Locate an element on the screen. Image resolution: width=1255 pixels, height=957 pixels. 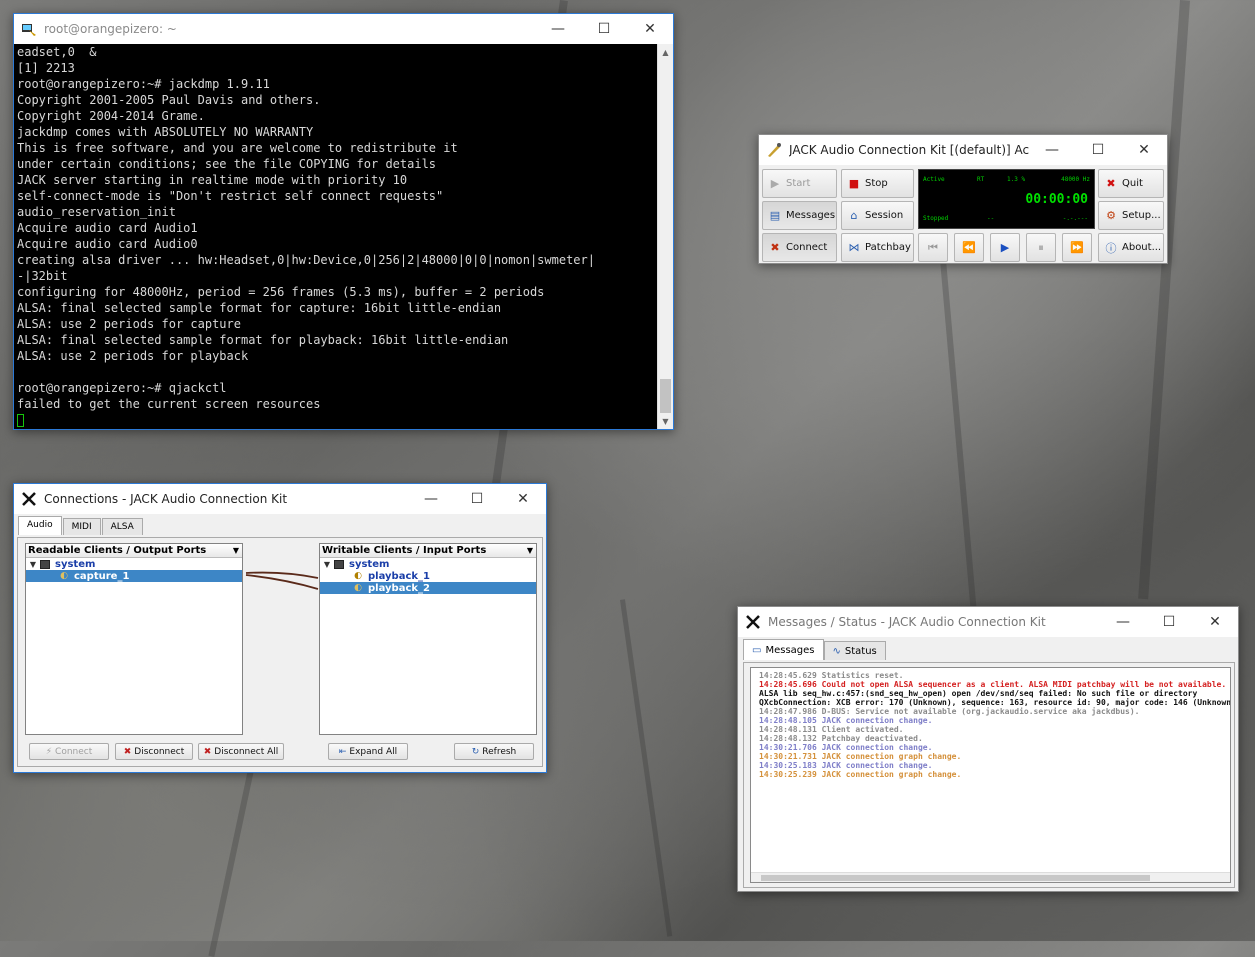
writable-header: Writable Clients / Input Ports ▼ is located at coordinates (428, 551).